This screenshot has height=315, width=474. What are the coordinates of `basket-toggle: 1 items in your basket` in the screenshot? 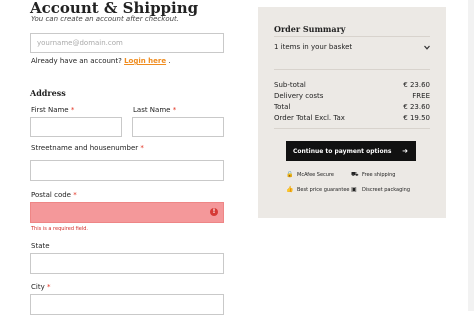 It's located at (352, 47).